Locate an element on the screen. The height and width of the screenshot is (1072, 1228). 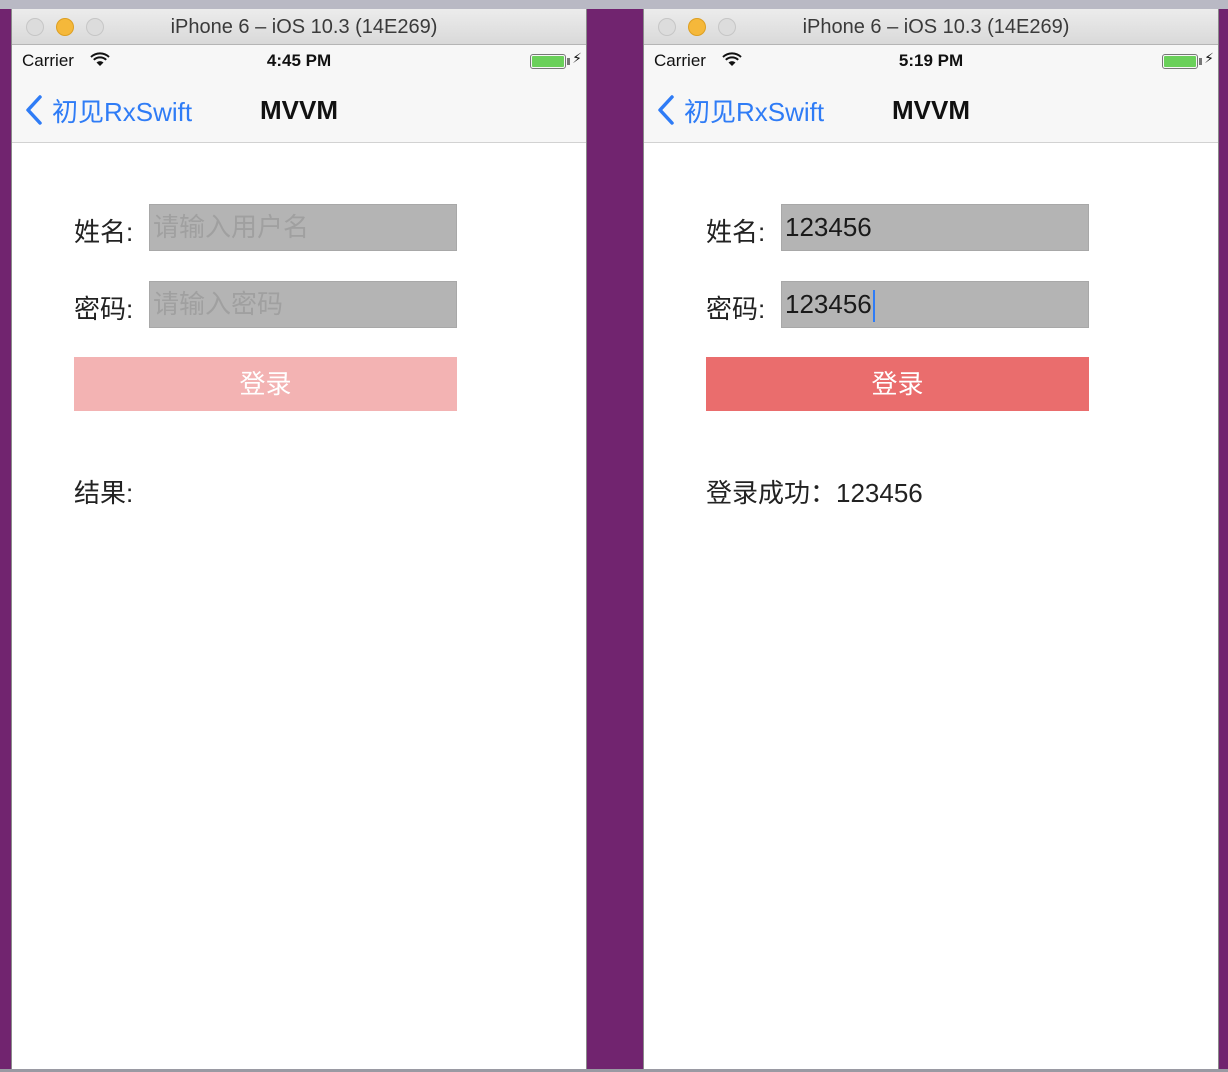
text-caret is located at coordinates (873, 306).